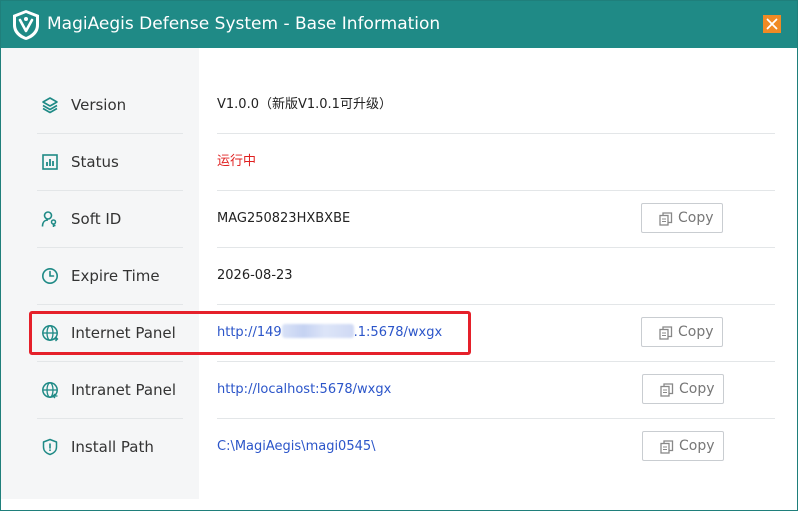 The height and width of the screenshot is (511, 798). Describe the element at coordinates (50, 162) in the screenshot. I see `chart-icon` at that location.